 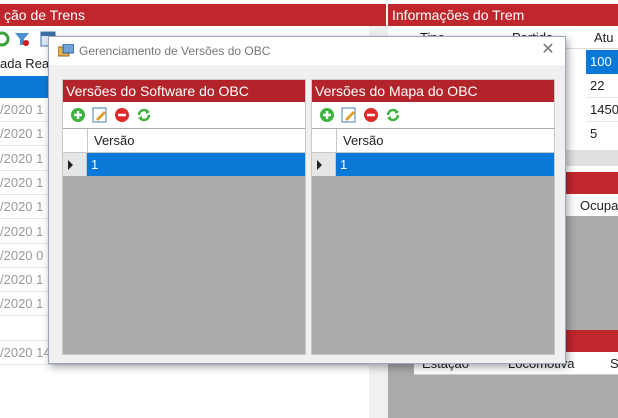 What do you see at coordinates (592, 183) in the screenshot?
I see `occupation-title` at bounding box center [592, 183].